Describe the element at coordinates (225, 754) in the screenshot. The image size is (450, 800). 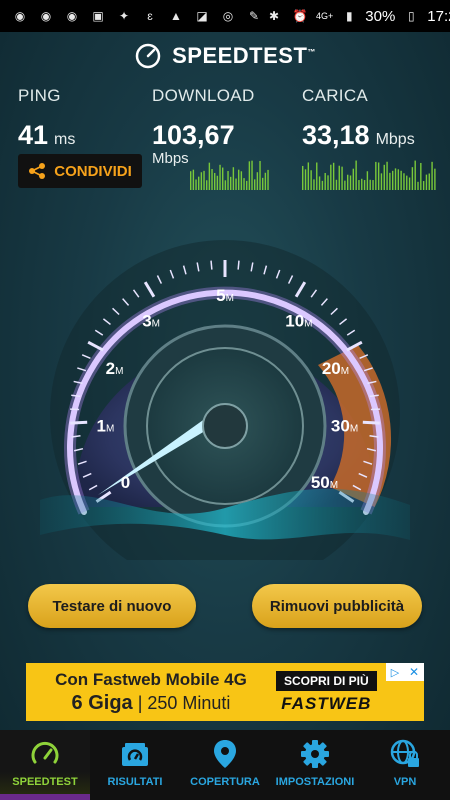
I see `map-pin-icon` at that location.